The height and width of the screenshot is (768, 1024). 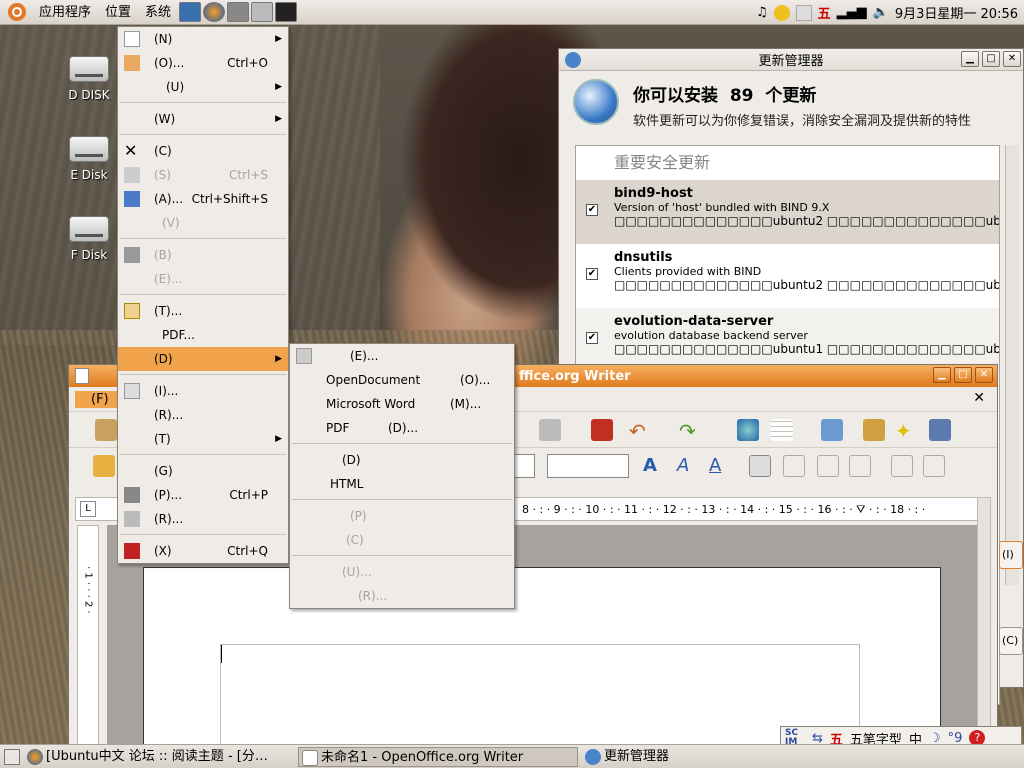 What do you see at coordinates (654, 466) in the screenshot?
I see `bold-icon: A` at bounding box center [654, 466].